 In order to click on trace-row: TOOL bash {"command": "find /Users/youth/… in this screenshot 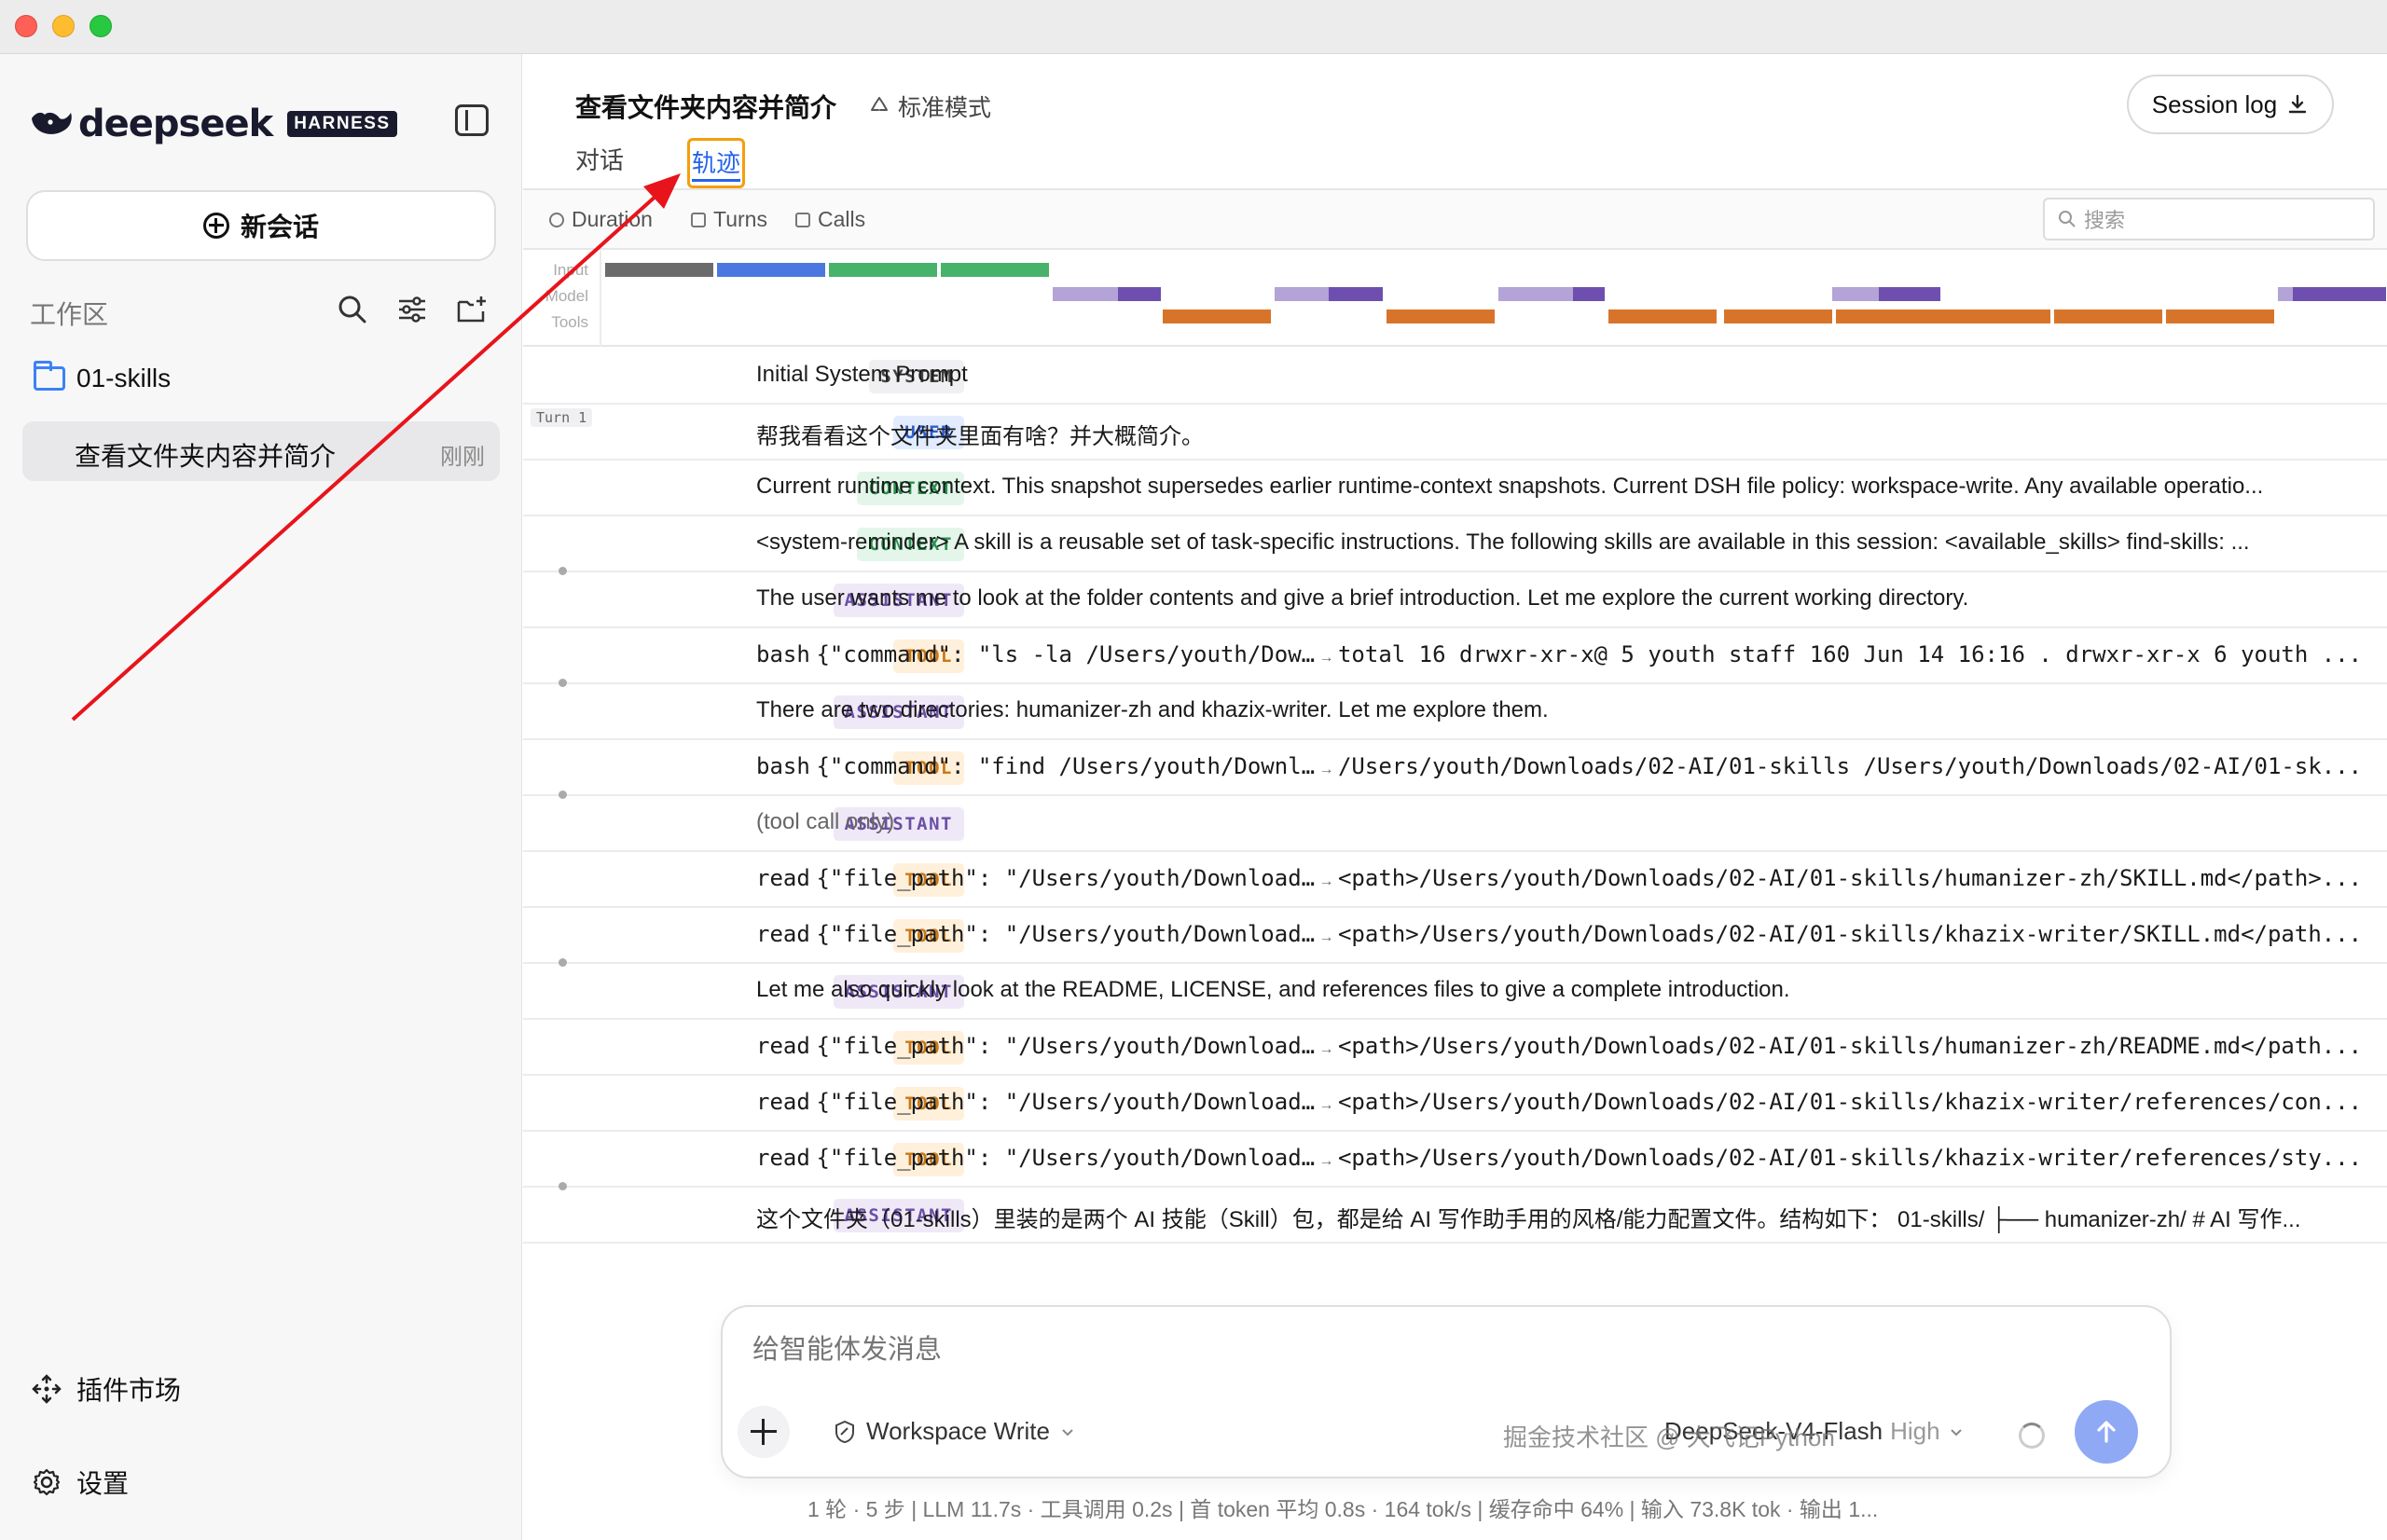, I will do `click(1455, 768)`.